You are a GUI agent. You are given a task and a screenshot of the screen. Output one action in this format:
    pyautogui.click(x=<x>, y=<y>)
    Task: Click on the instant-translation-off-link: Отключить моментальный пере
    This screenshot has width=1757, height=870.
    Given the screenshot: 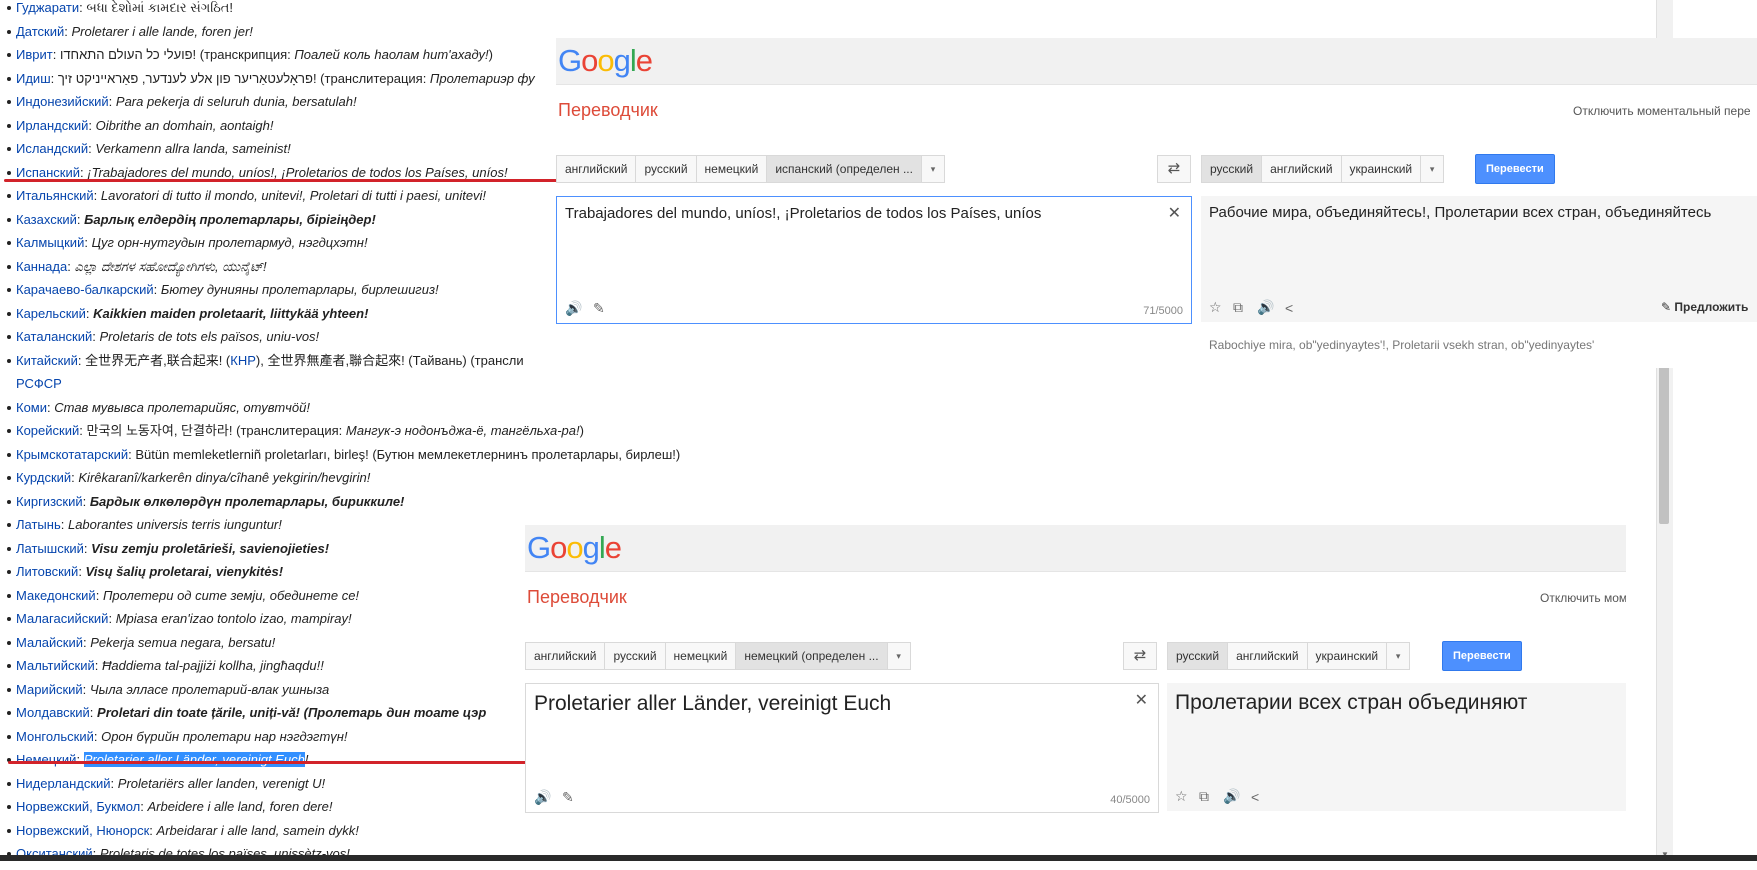 What is the action you would take?
    pyautogui.click(x=1662, y=111)
    